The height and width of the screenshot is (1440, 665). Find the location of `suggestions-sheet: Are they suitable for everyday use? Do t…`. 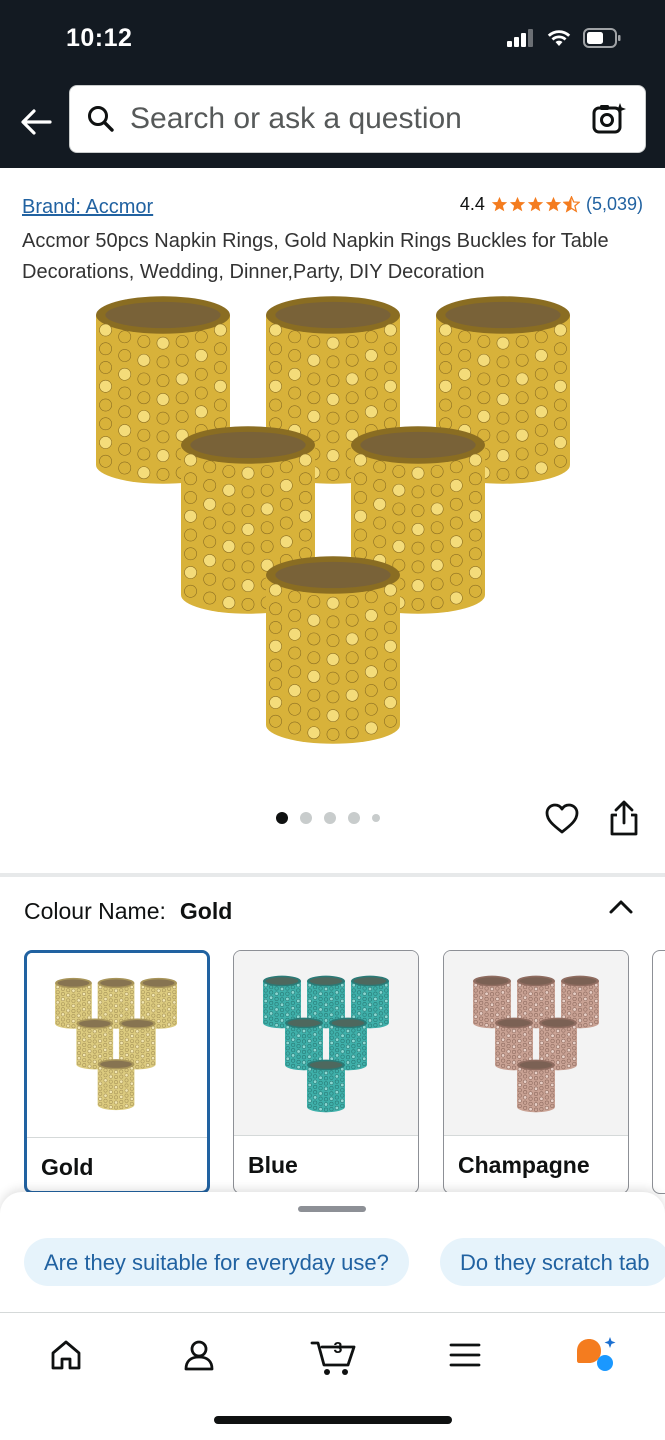

suggestions-sheet: Are they suitable for everyday use? Do t… is located at coordinates (332, 1252).